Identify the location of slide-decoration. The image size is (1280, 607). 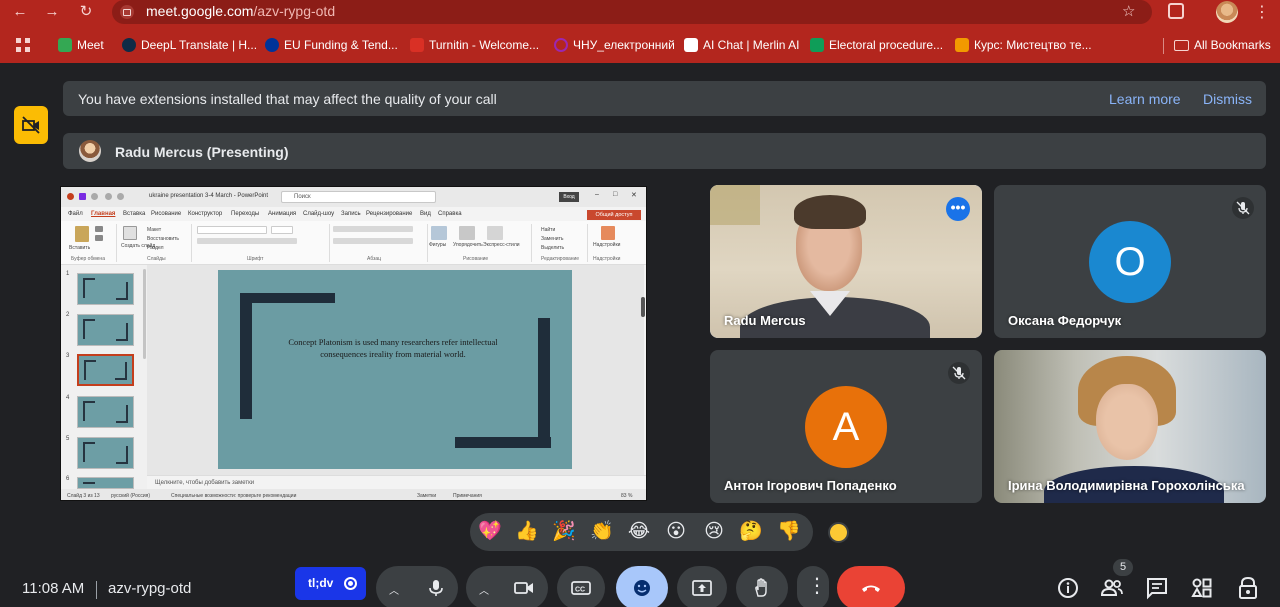
(503, 442).